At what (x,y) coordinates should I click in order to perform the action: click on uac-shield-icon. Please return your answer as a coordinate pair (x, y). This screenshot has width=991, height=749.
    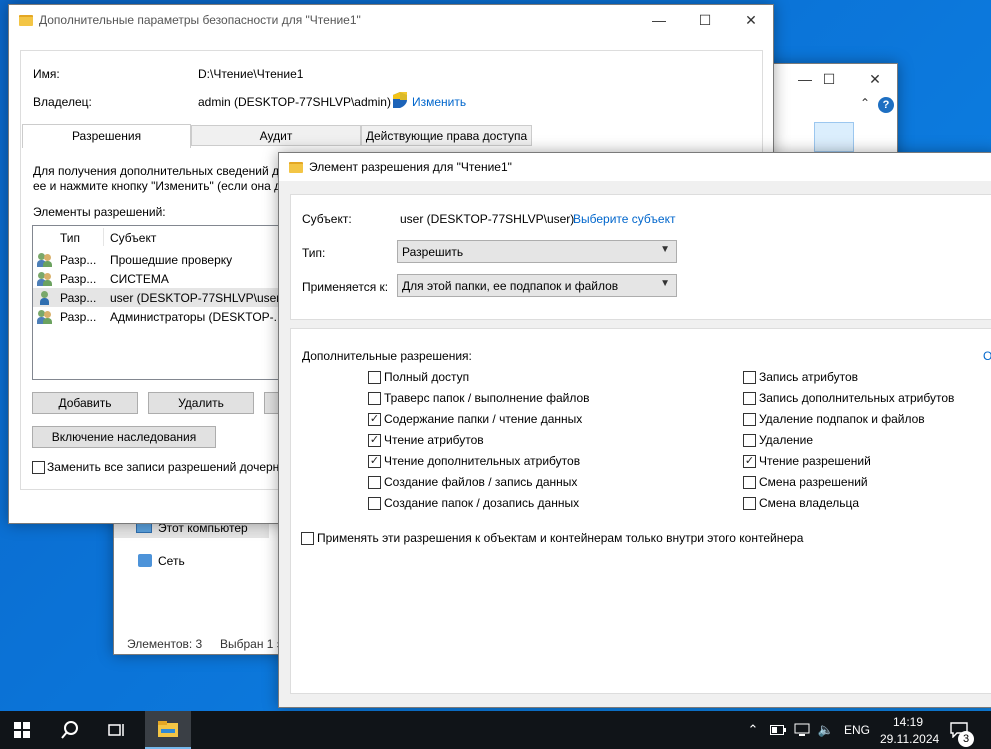
    Looking at the image, I should click on (400, 100).